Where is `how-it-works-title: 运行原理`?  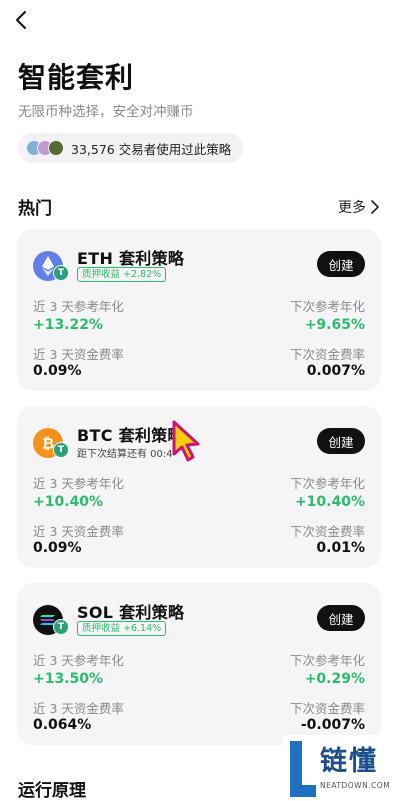
how-it-works-title: 运行原理 is located at coordinates (52, 791).